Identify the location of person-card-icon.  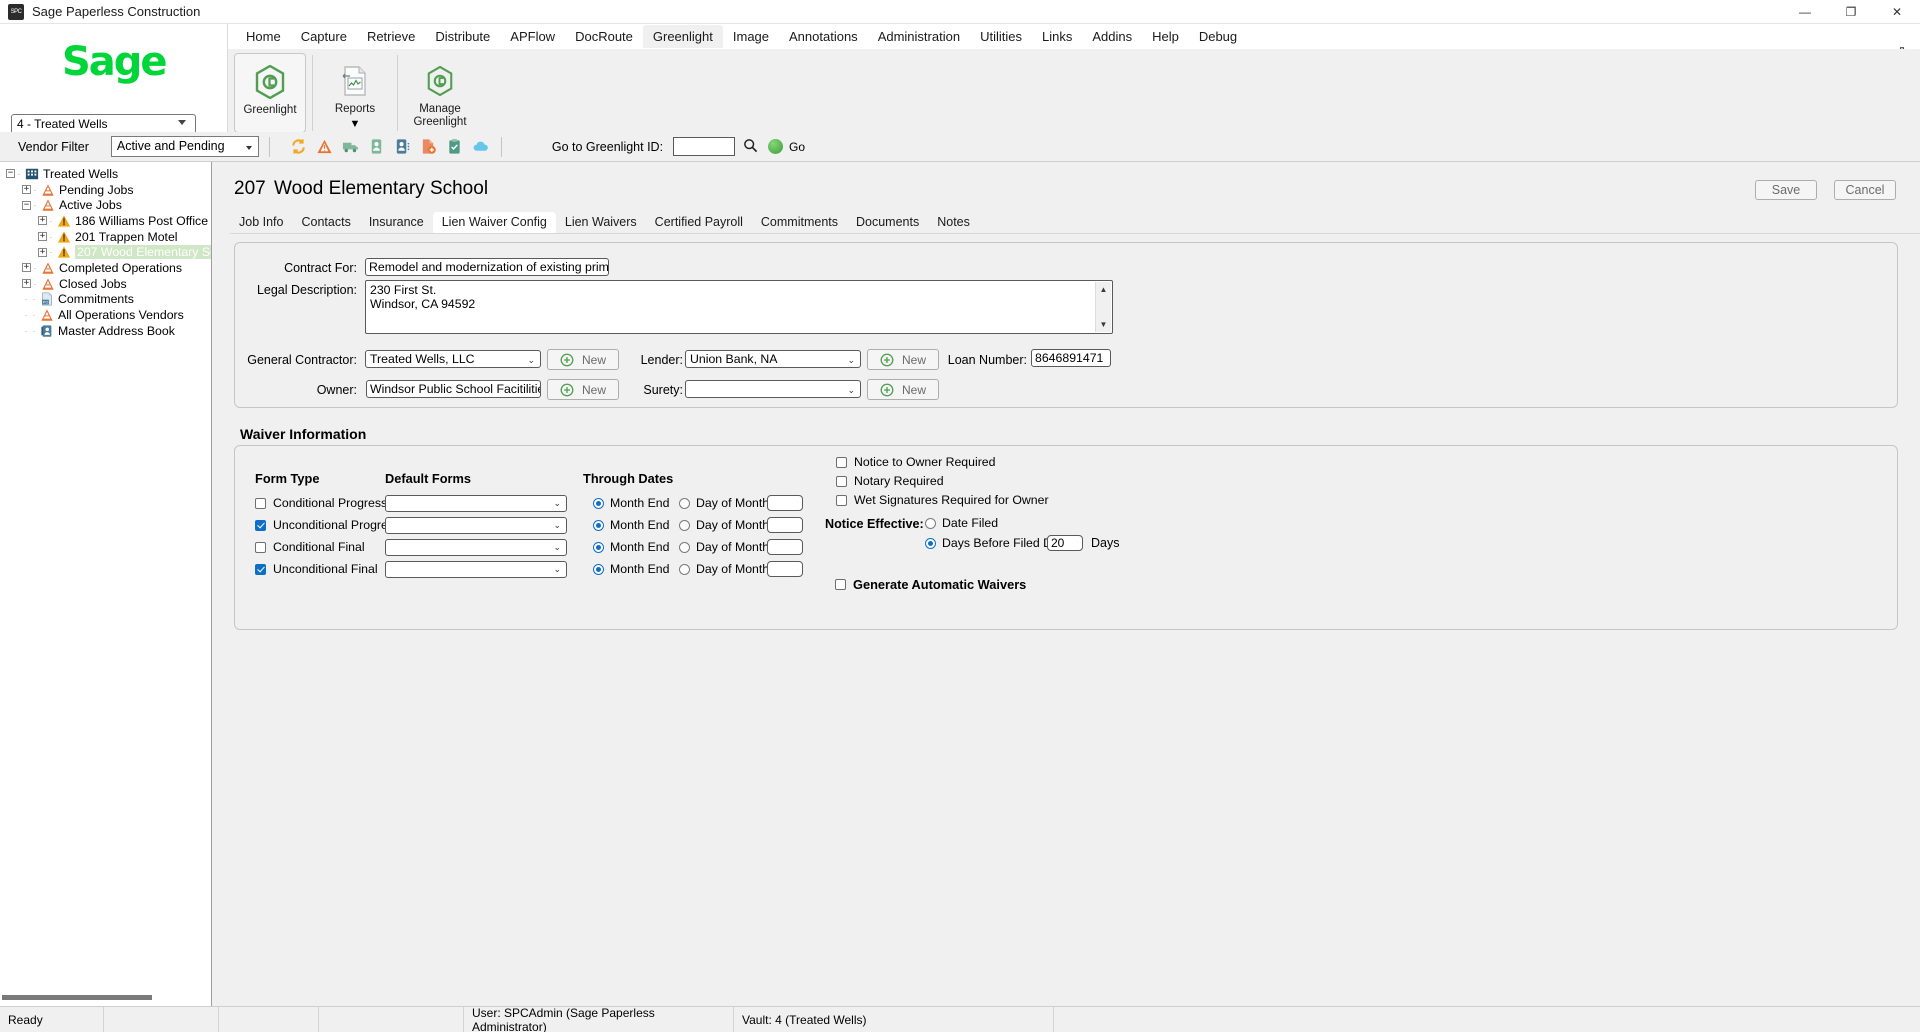
(402, 146).